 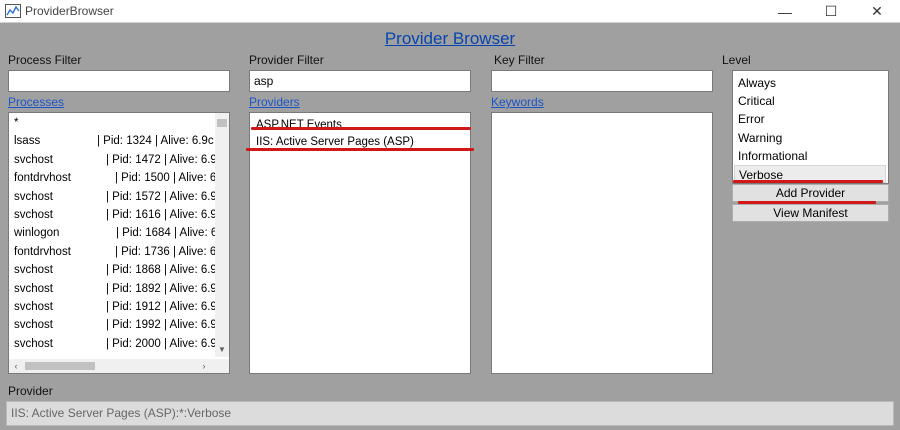 What do you see at coordinates (45, 60) in the screenshot?
I see `process-filter-label: Process Filter` at bounding box center [45, 60].